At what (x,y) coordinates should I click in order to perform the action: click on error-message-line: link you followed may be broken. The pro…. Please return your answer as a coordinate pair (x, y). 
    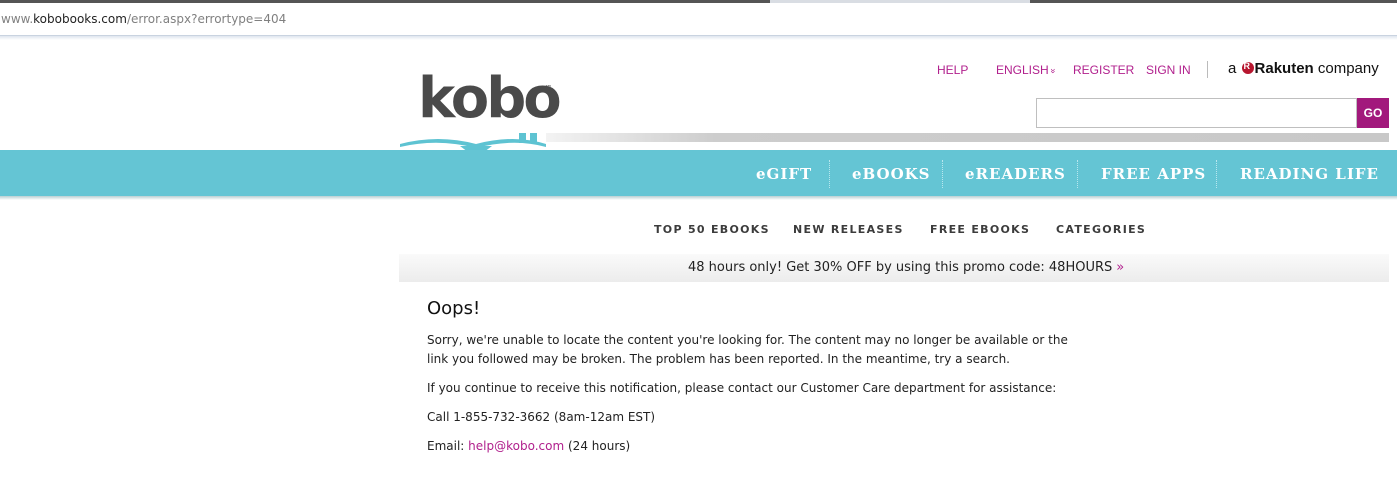
    Looking at the image, I should click on (718, 359).